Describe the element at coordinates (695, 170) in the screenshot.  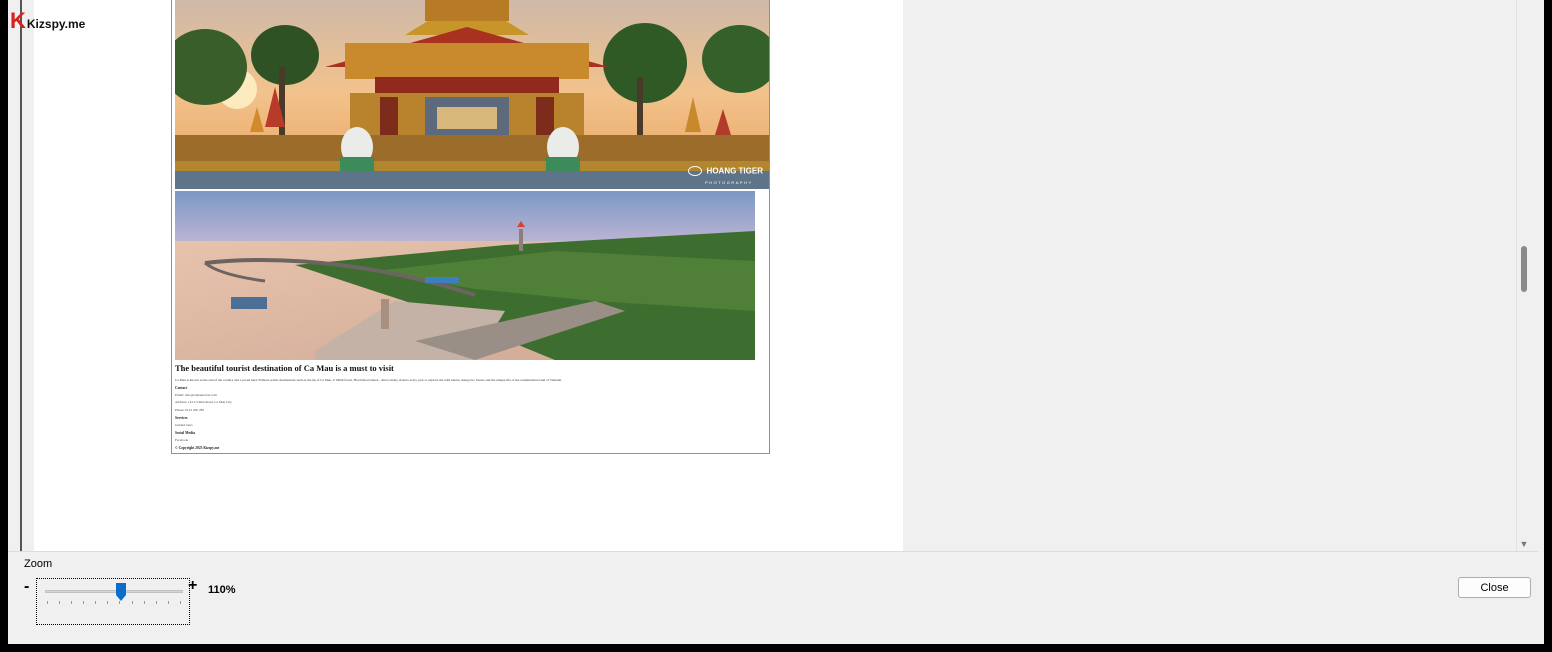
I see `watermark-logo-icon` at that location.